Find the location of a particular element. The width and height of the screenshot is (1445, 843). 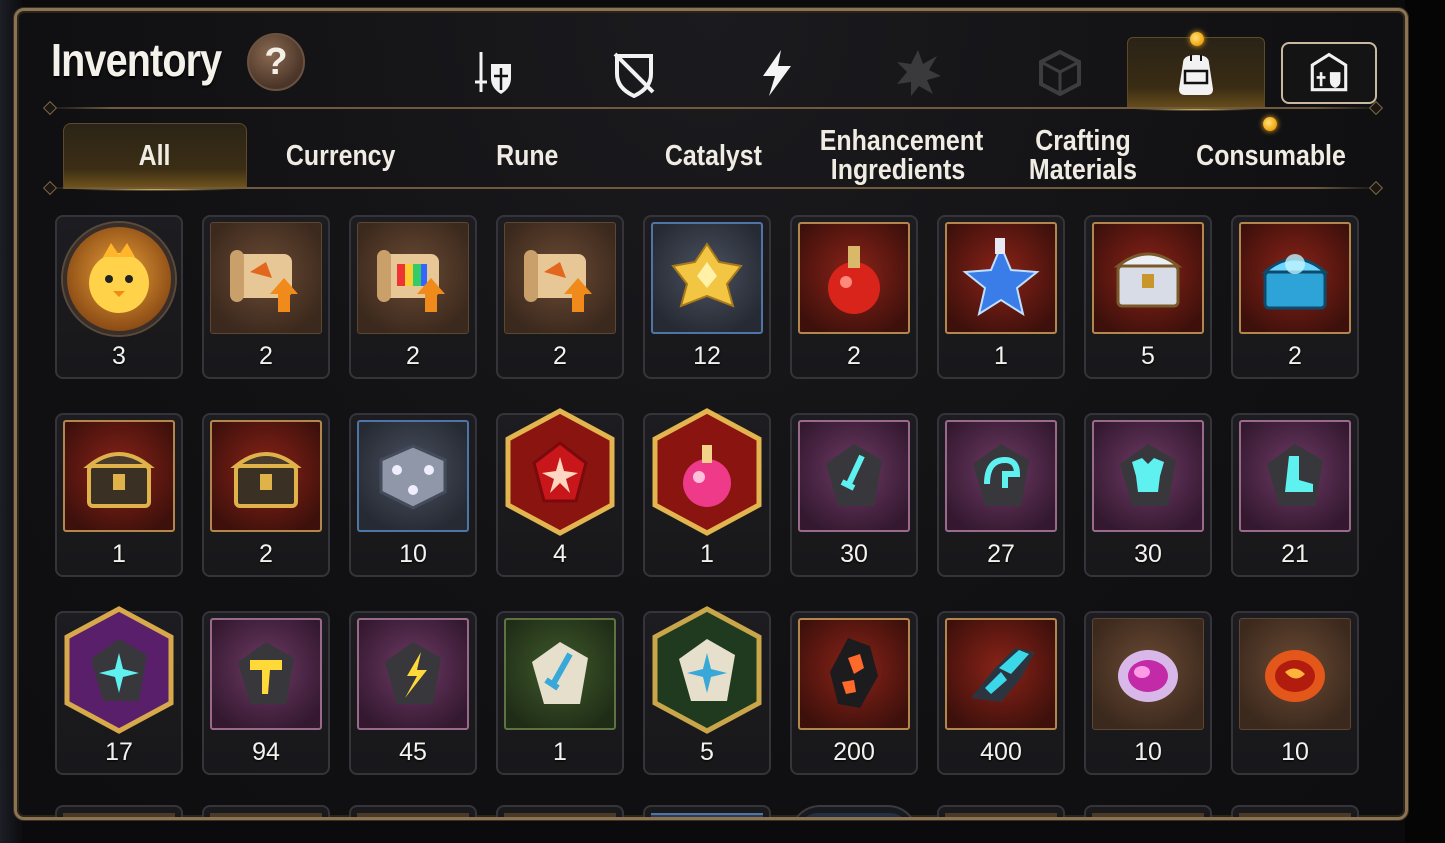

item-quantity: 200 is located at coordinates (854, 752).